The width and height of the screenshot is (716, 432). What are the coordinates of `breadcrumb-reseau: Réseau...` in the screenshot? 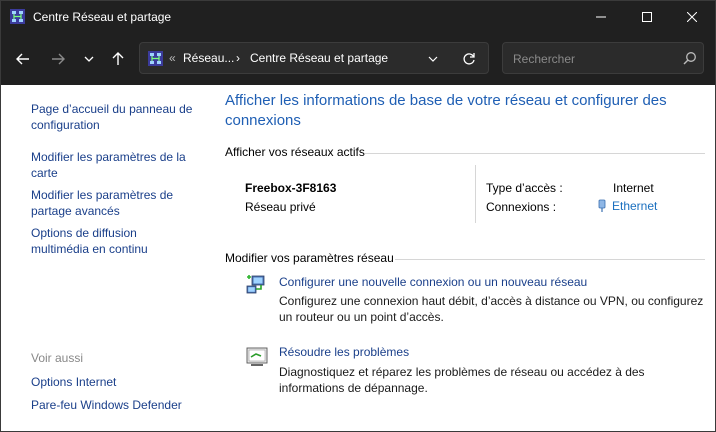 It's located at (208, 58).